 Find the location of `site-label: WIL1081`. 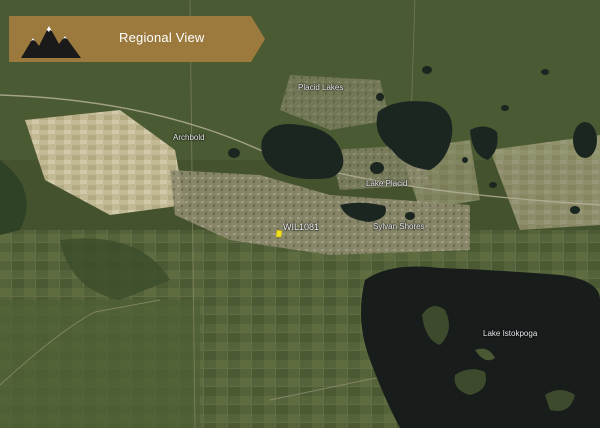

site-label: WIL1081 is located at coordinates (301, 227).